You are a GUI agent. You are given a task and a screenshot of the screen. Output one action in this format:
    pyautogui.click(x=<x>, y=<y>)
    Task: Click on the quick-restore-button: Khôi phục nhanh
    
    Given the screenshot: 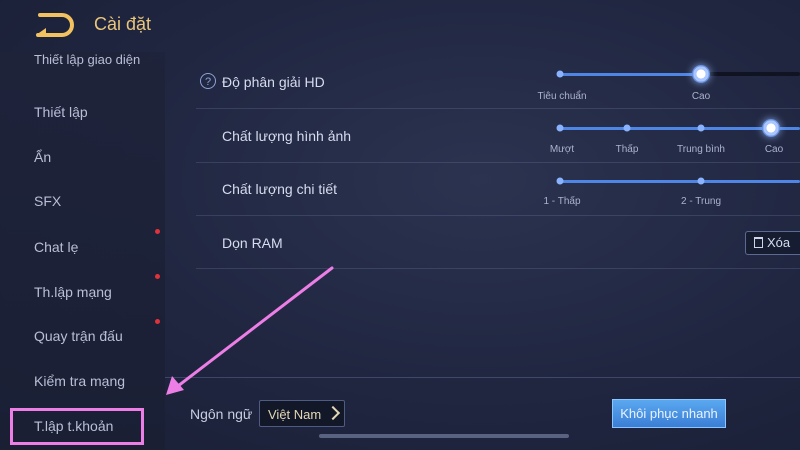 What is the action you would take?
    pyautogui.click(x=669, y=413)
    